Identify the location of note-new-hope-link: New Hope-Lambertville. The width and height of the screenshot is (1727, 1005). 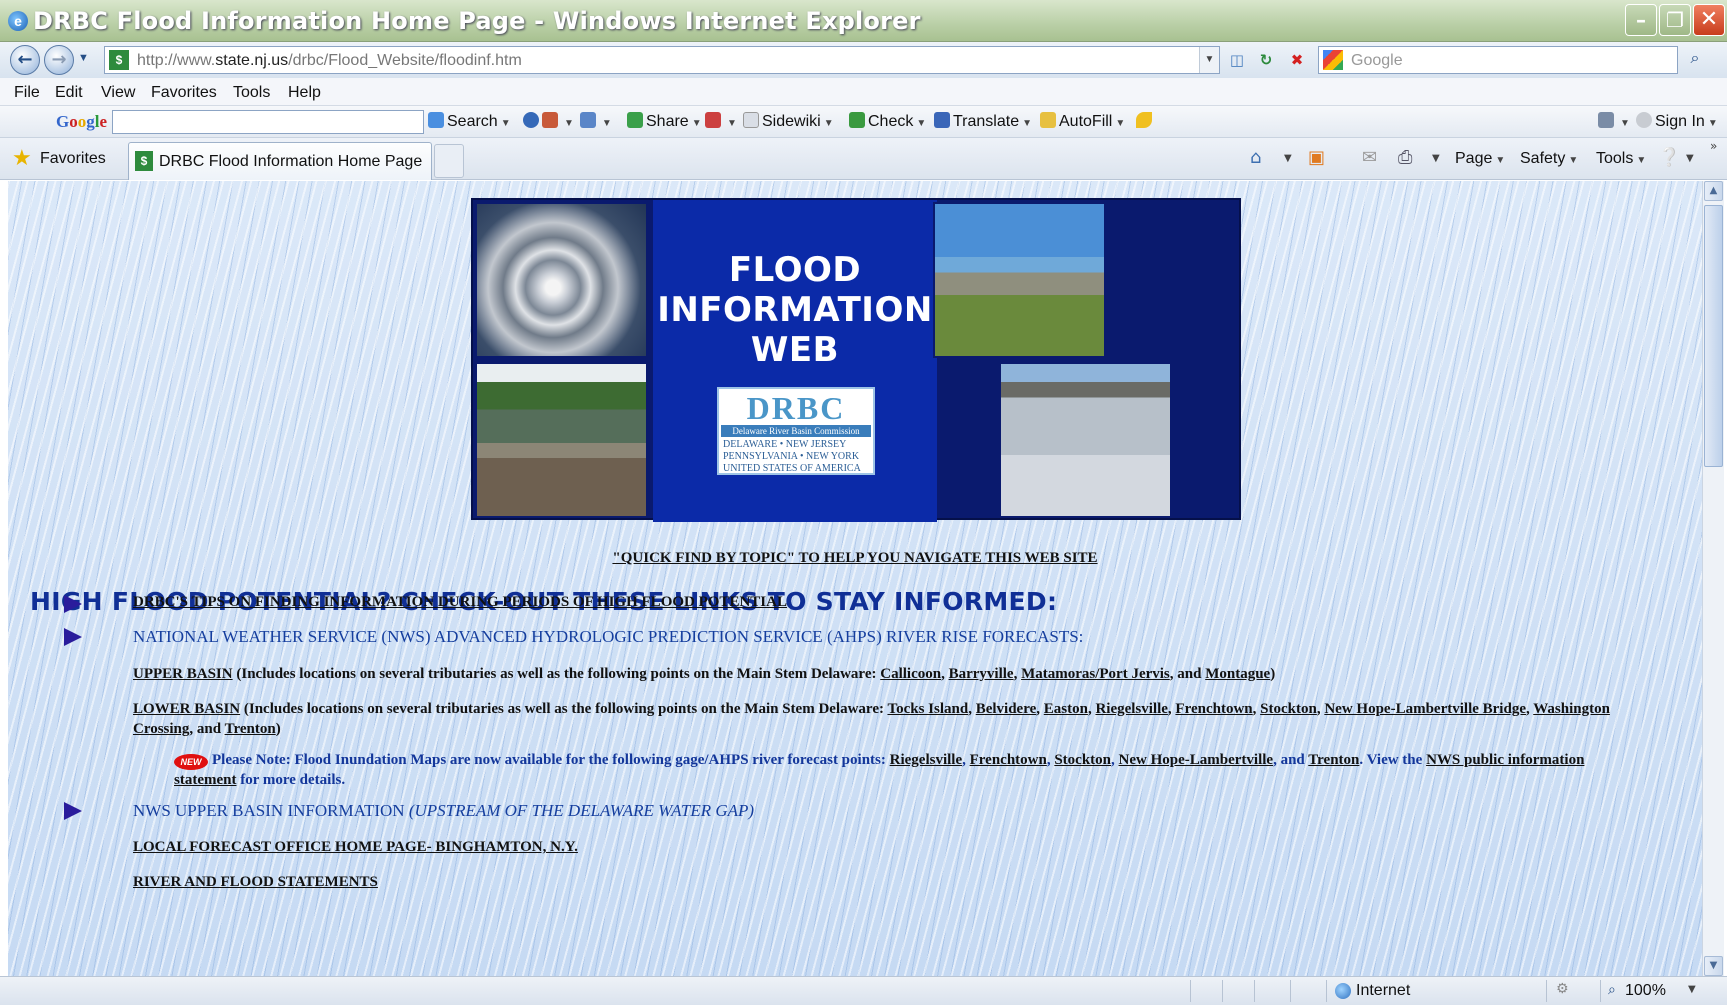
(1196, 760).